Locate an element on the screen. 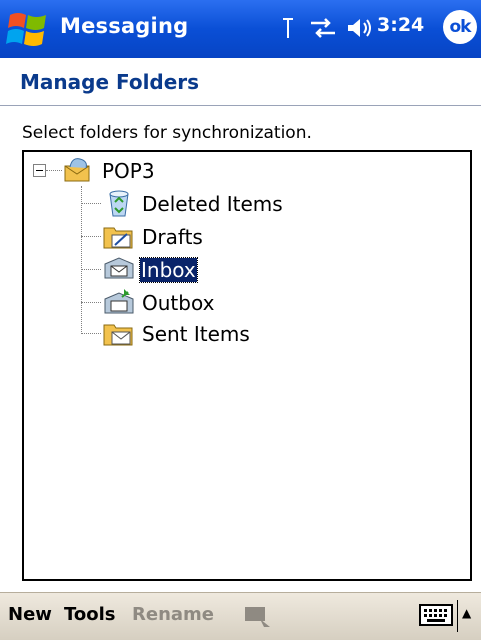  outbox-icon is located at coordinates (119, 301).